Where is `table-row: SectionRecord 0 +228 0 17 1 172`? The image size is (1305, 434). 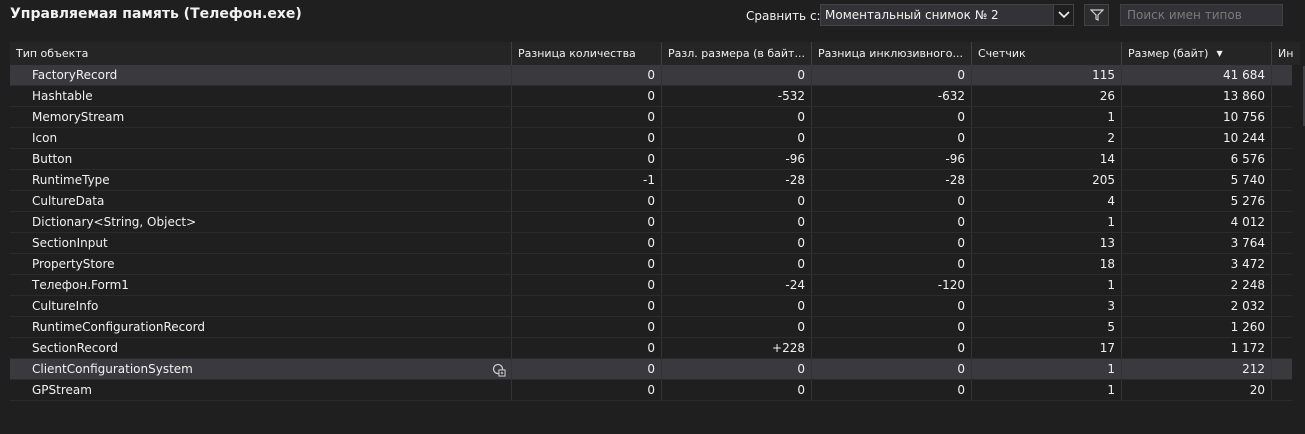
table-row: SectionRecord 0 +228 0 17 1 172 is located at coordinates (651, 348).